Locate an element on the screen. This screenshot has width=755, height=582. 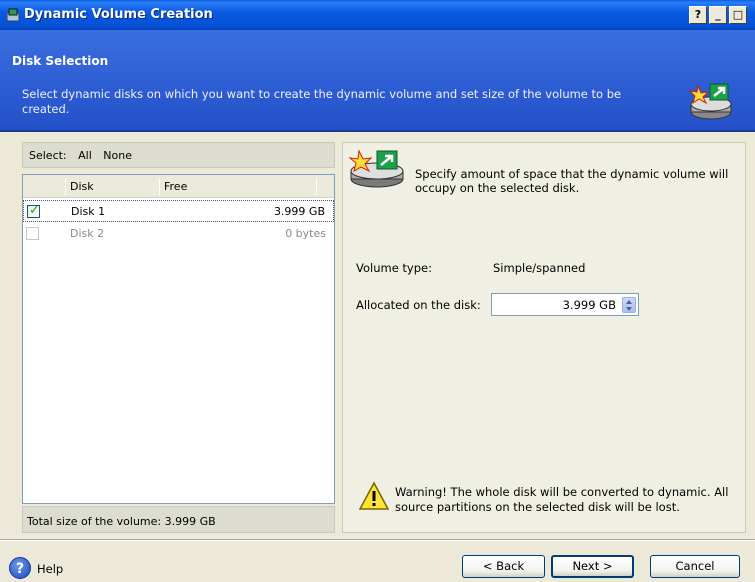
disk-name: Disk 2 is located at coordinates (87, 233).